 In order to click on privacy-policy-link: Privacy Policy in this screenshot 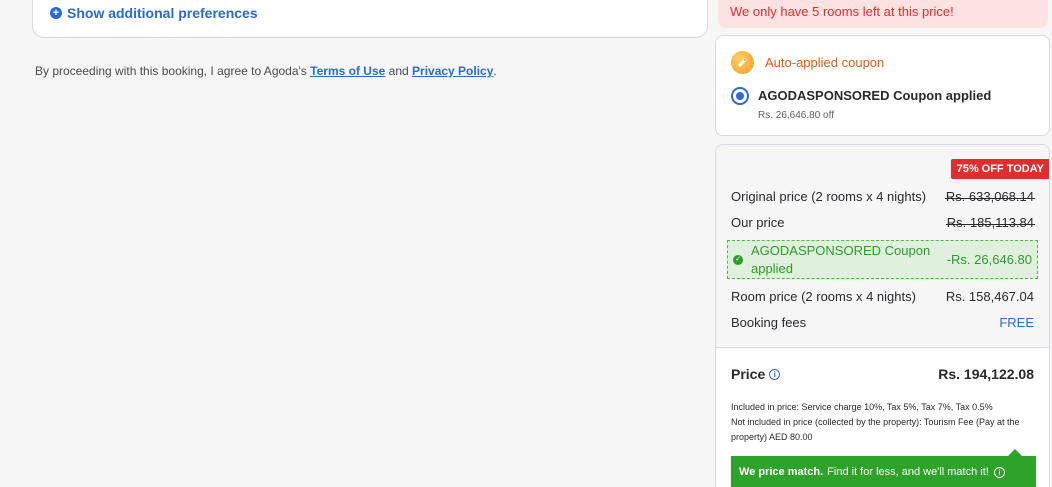, I will do `click(452, 71)`.